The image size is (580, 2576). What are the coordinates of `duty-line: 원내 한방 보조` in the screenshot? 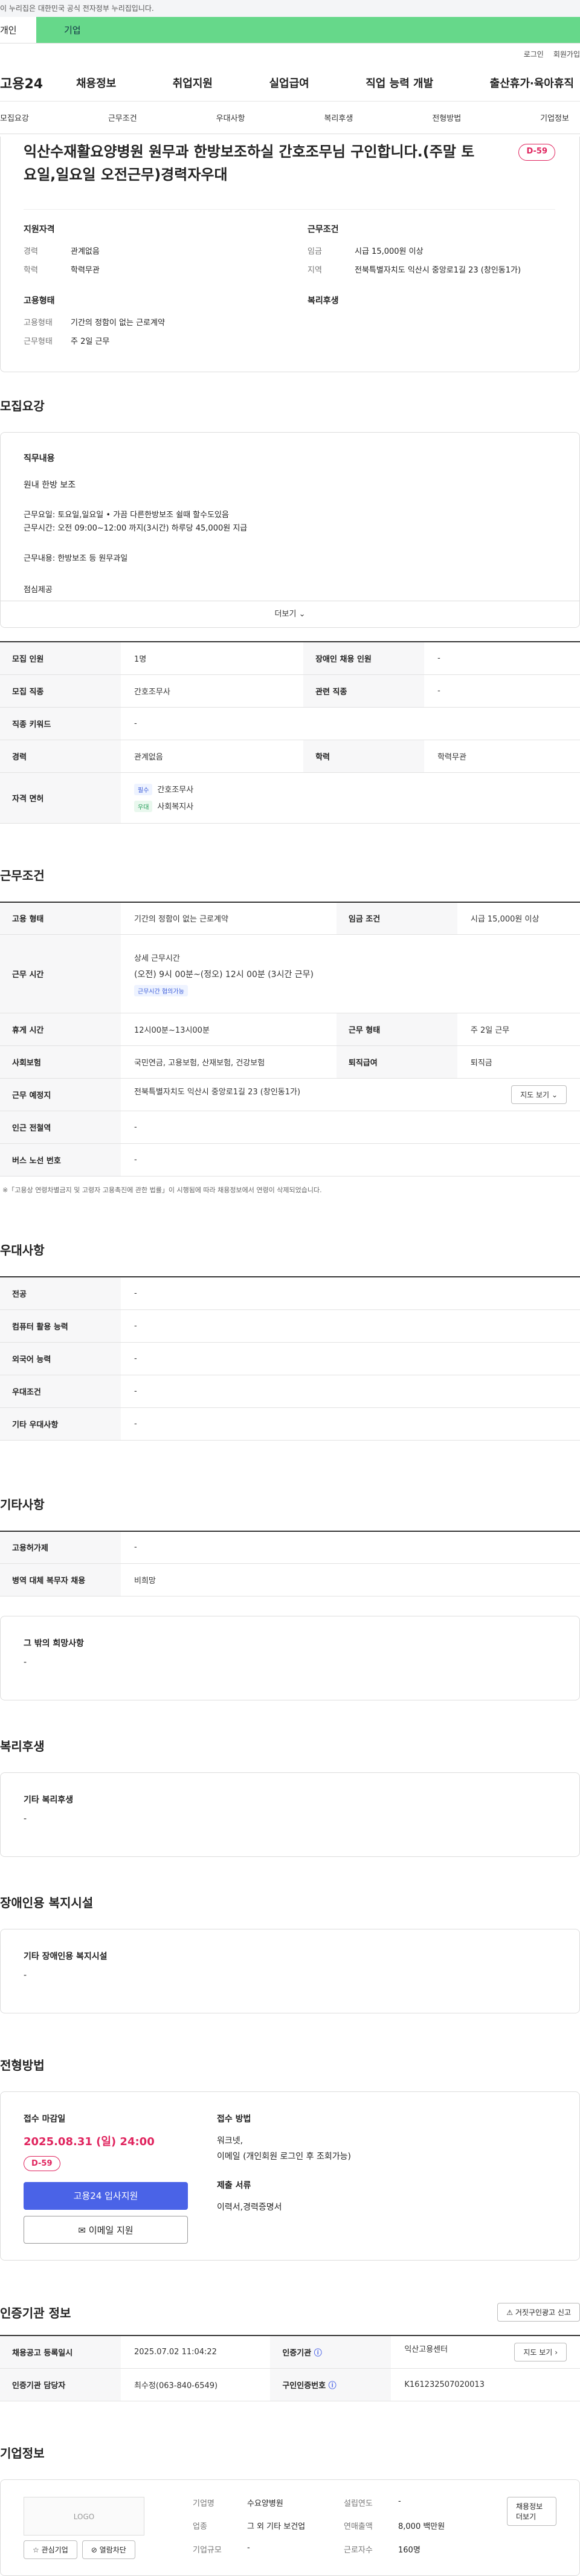 It's located at (50, 485).